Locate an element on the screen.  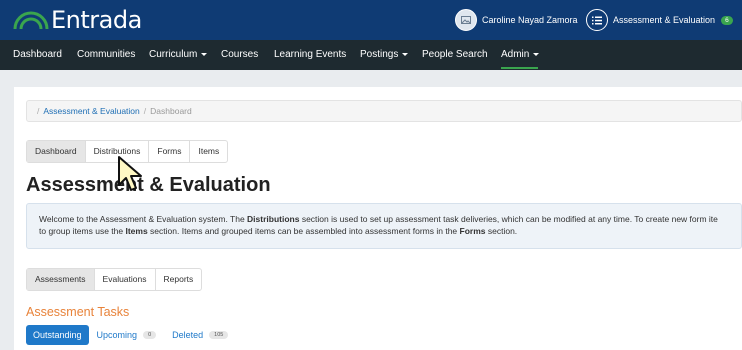
assessment-tasks-heading: Assessment Tasks is located at coordinates (78, 312).